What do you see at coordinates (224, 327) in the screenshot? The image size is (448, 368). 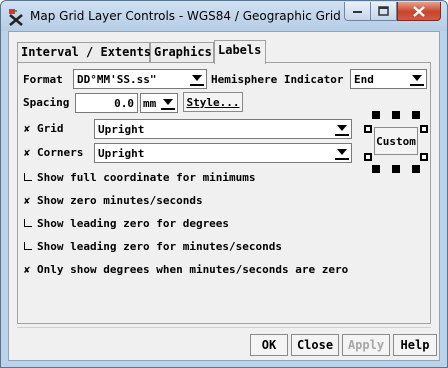 I see `footer-separator` at bounding box center [224, 327].